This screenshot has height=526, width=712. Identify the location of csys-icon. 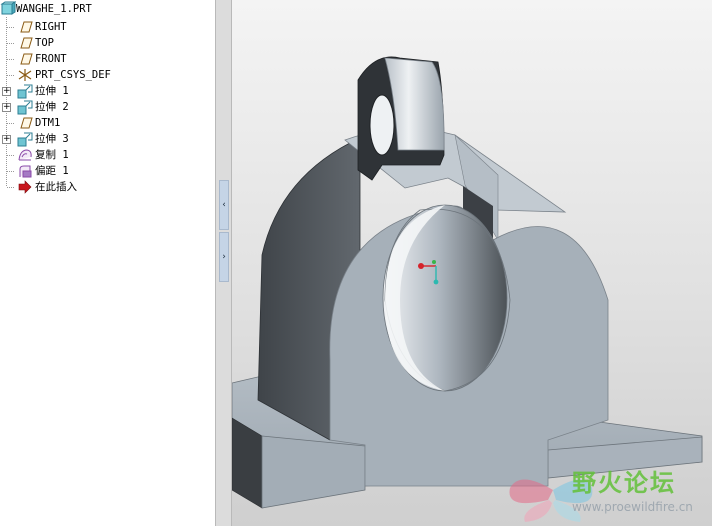
(25, 75).